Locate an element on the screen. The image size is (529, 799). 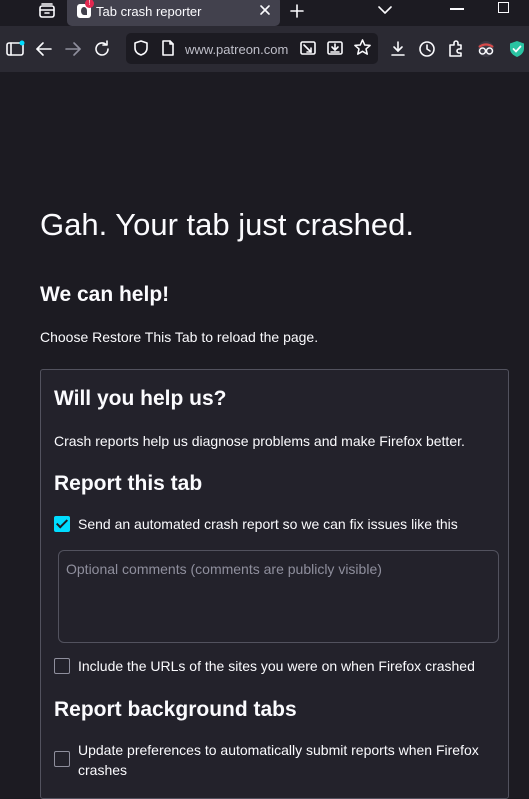
page-title: Gah. Your tab just crashed. is located at coordinates (227, 224).